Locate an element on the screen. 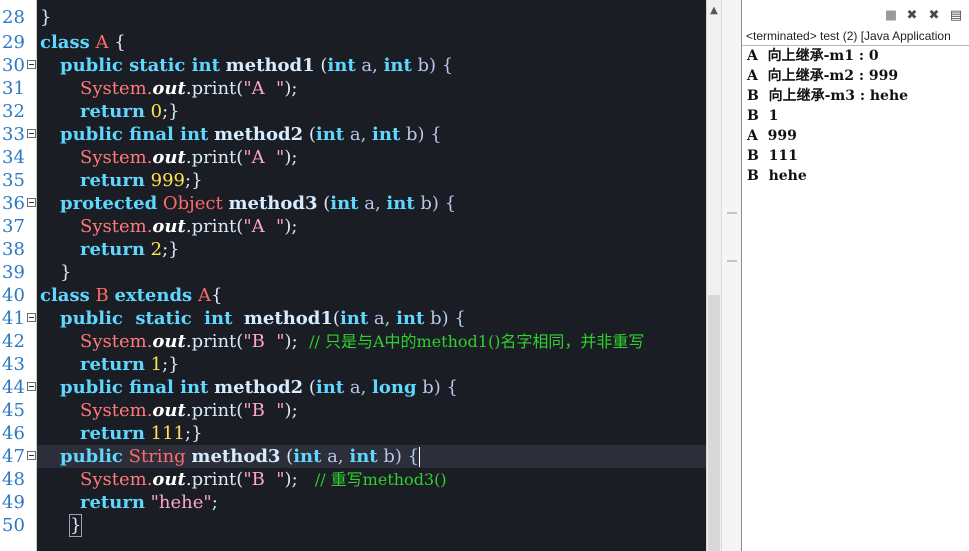 This screenshot has width=969, height=551. scrollbar-thumb is located at coordinates (714, 423).